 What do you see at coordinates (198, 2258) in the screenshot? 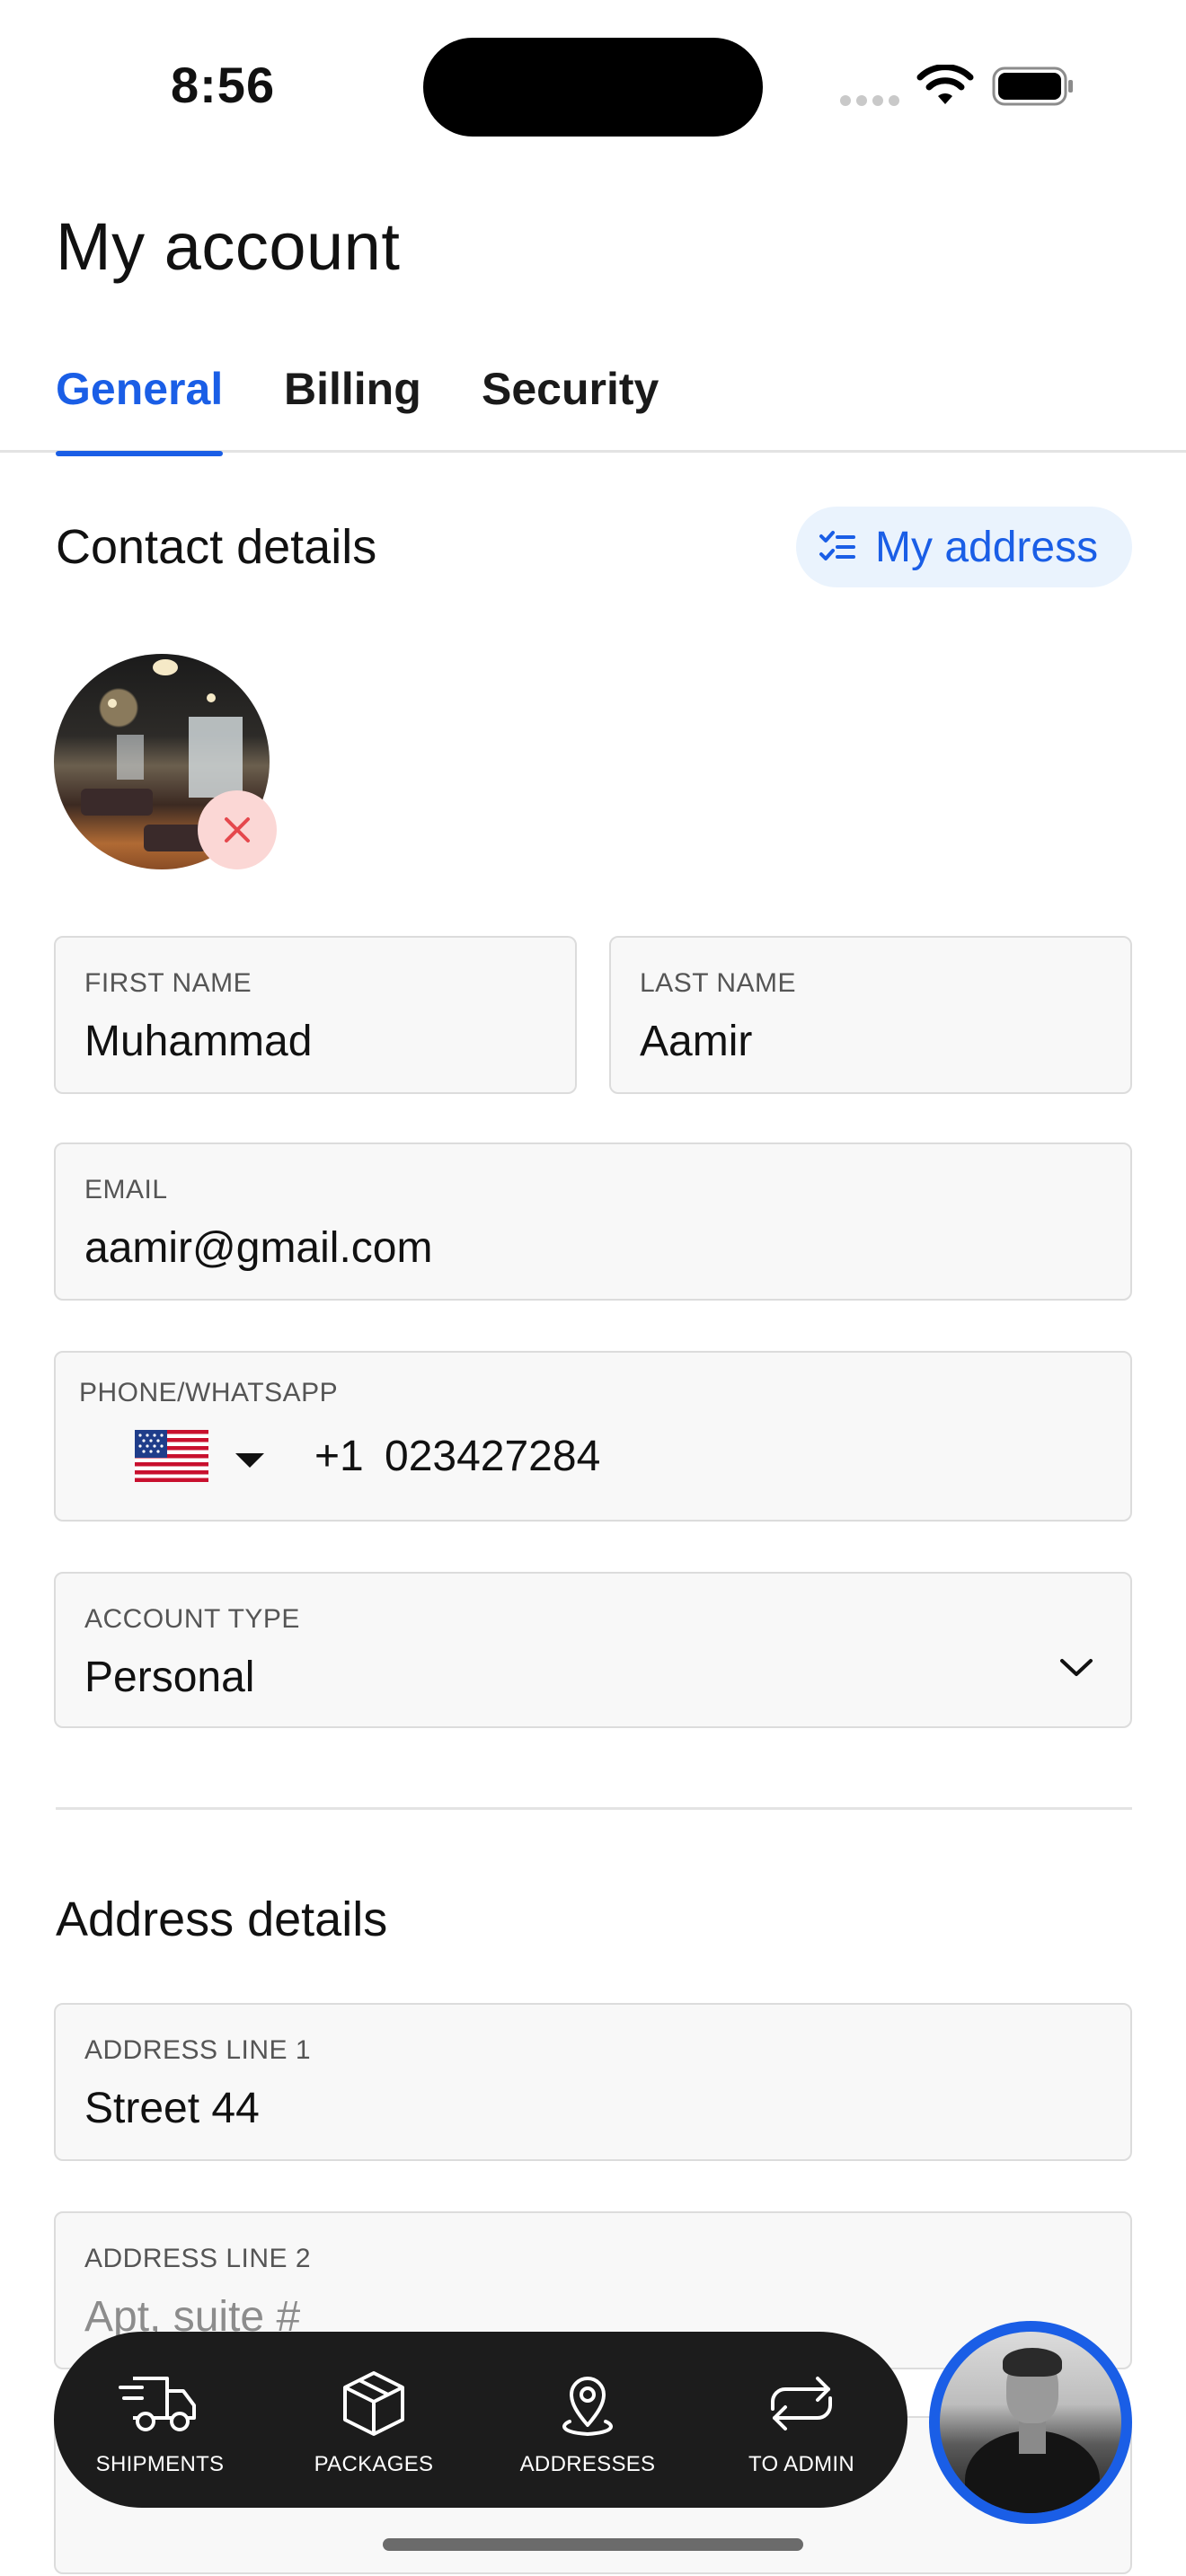
I see `address-line2-label: ADDRESS LINE 2` at bounding box center [198, 2258].